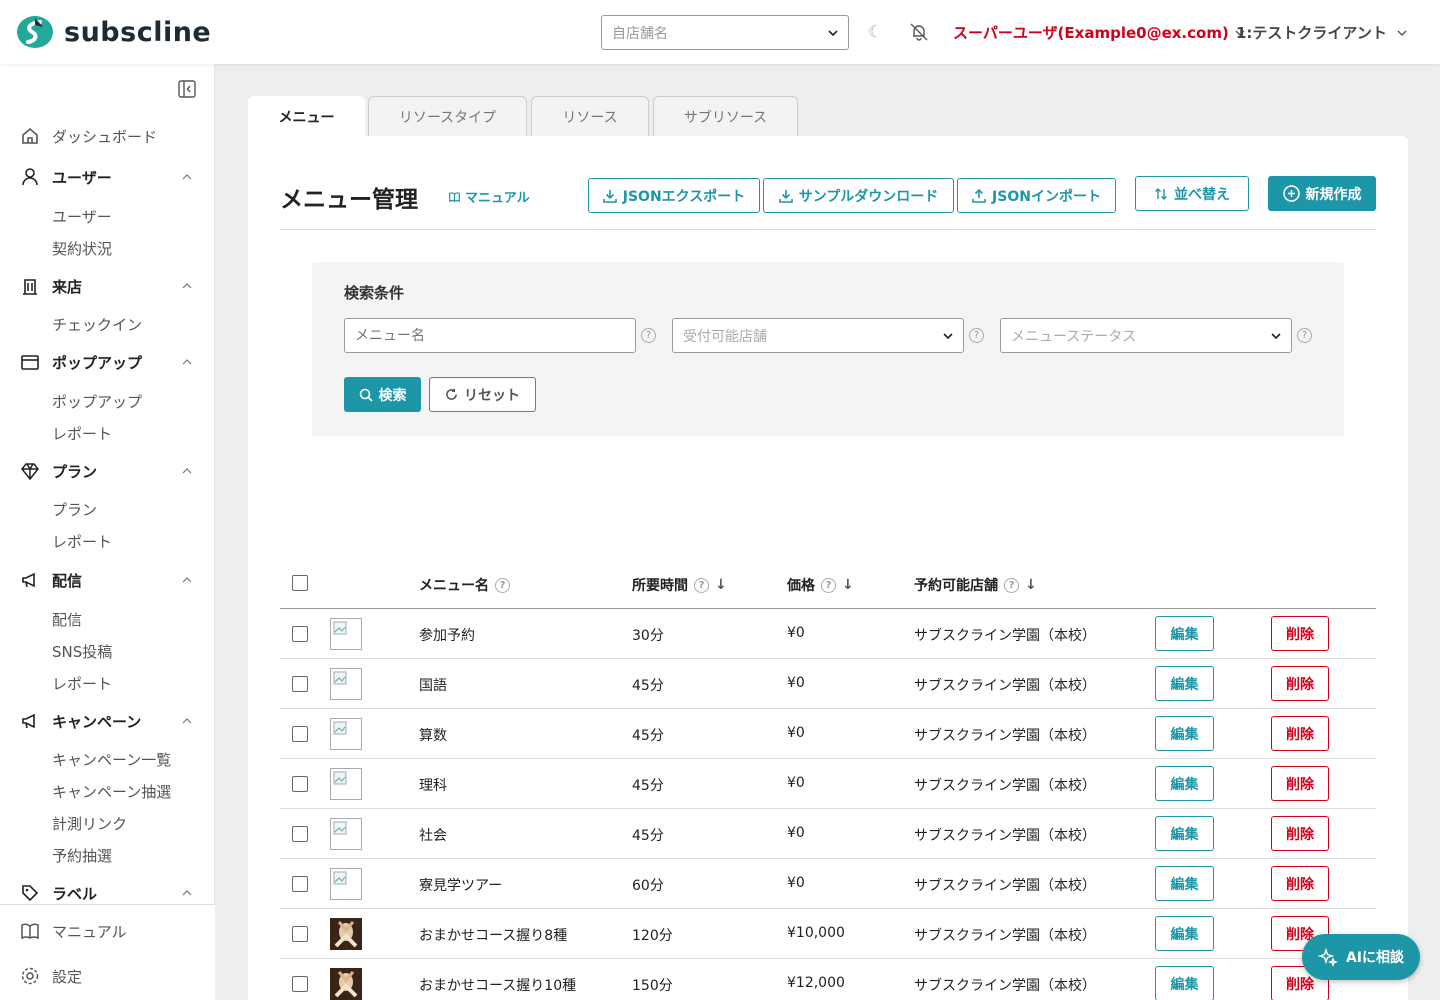 This screenshot has height=1000, width=1440. Describe the element at coordinates (110, 286) in the screenshot. I see `sidebar-group-visit: 来店` at that location.